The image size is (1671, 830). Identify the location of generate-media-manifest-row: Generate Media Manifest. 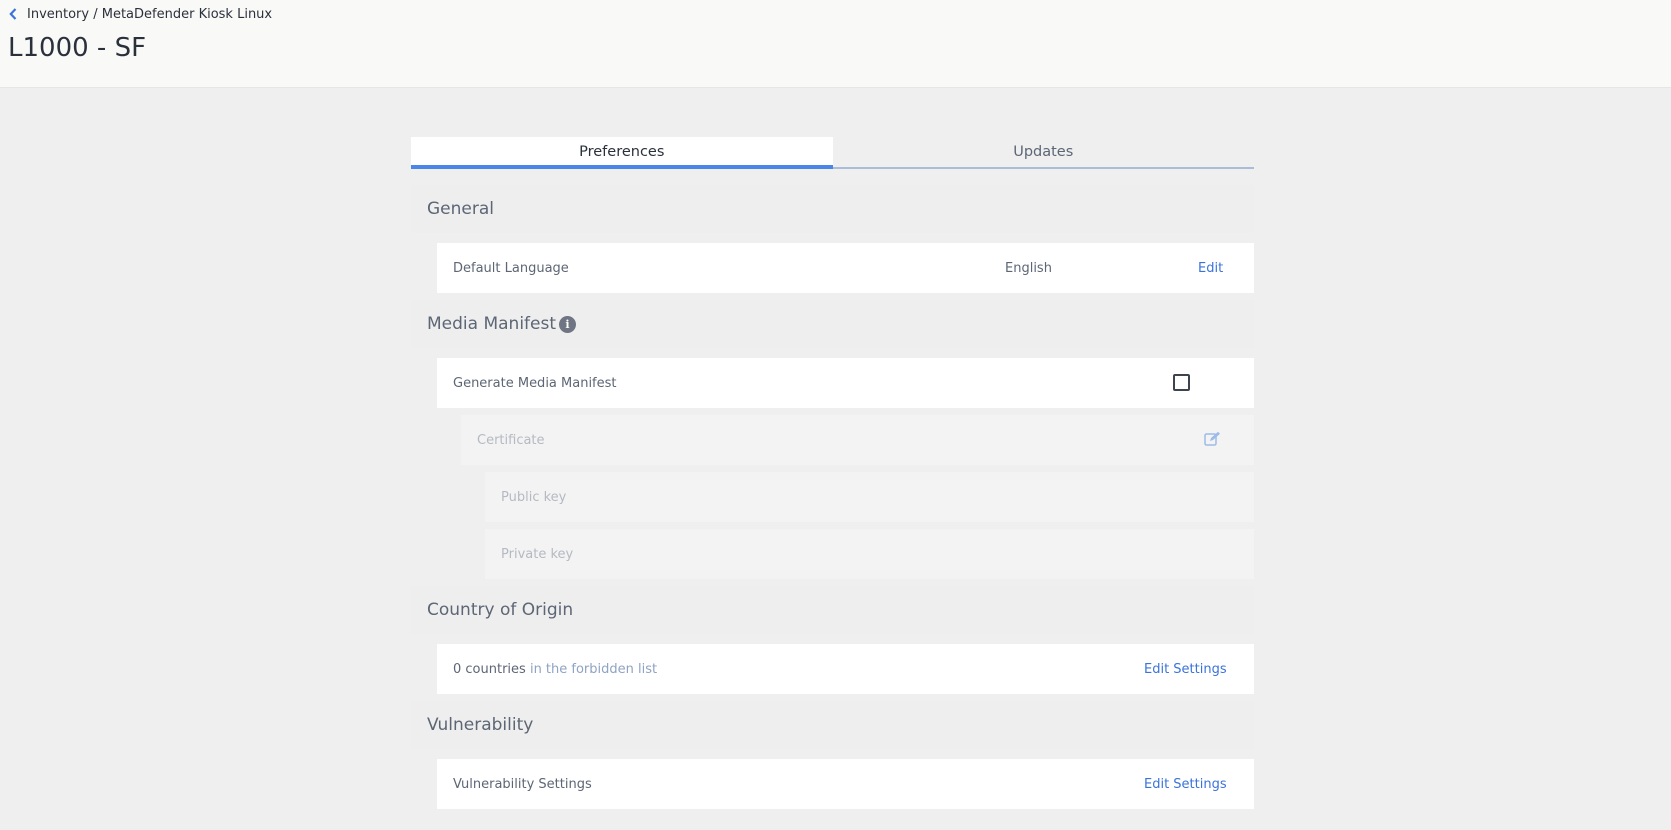
(845, 383).